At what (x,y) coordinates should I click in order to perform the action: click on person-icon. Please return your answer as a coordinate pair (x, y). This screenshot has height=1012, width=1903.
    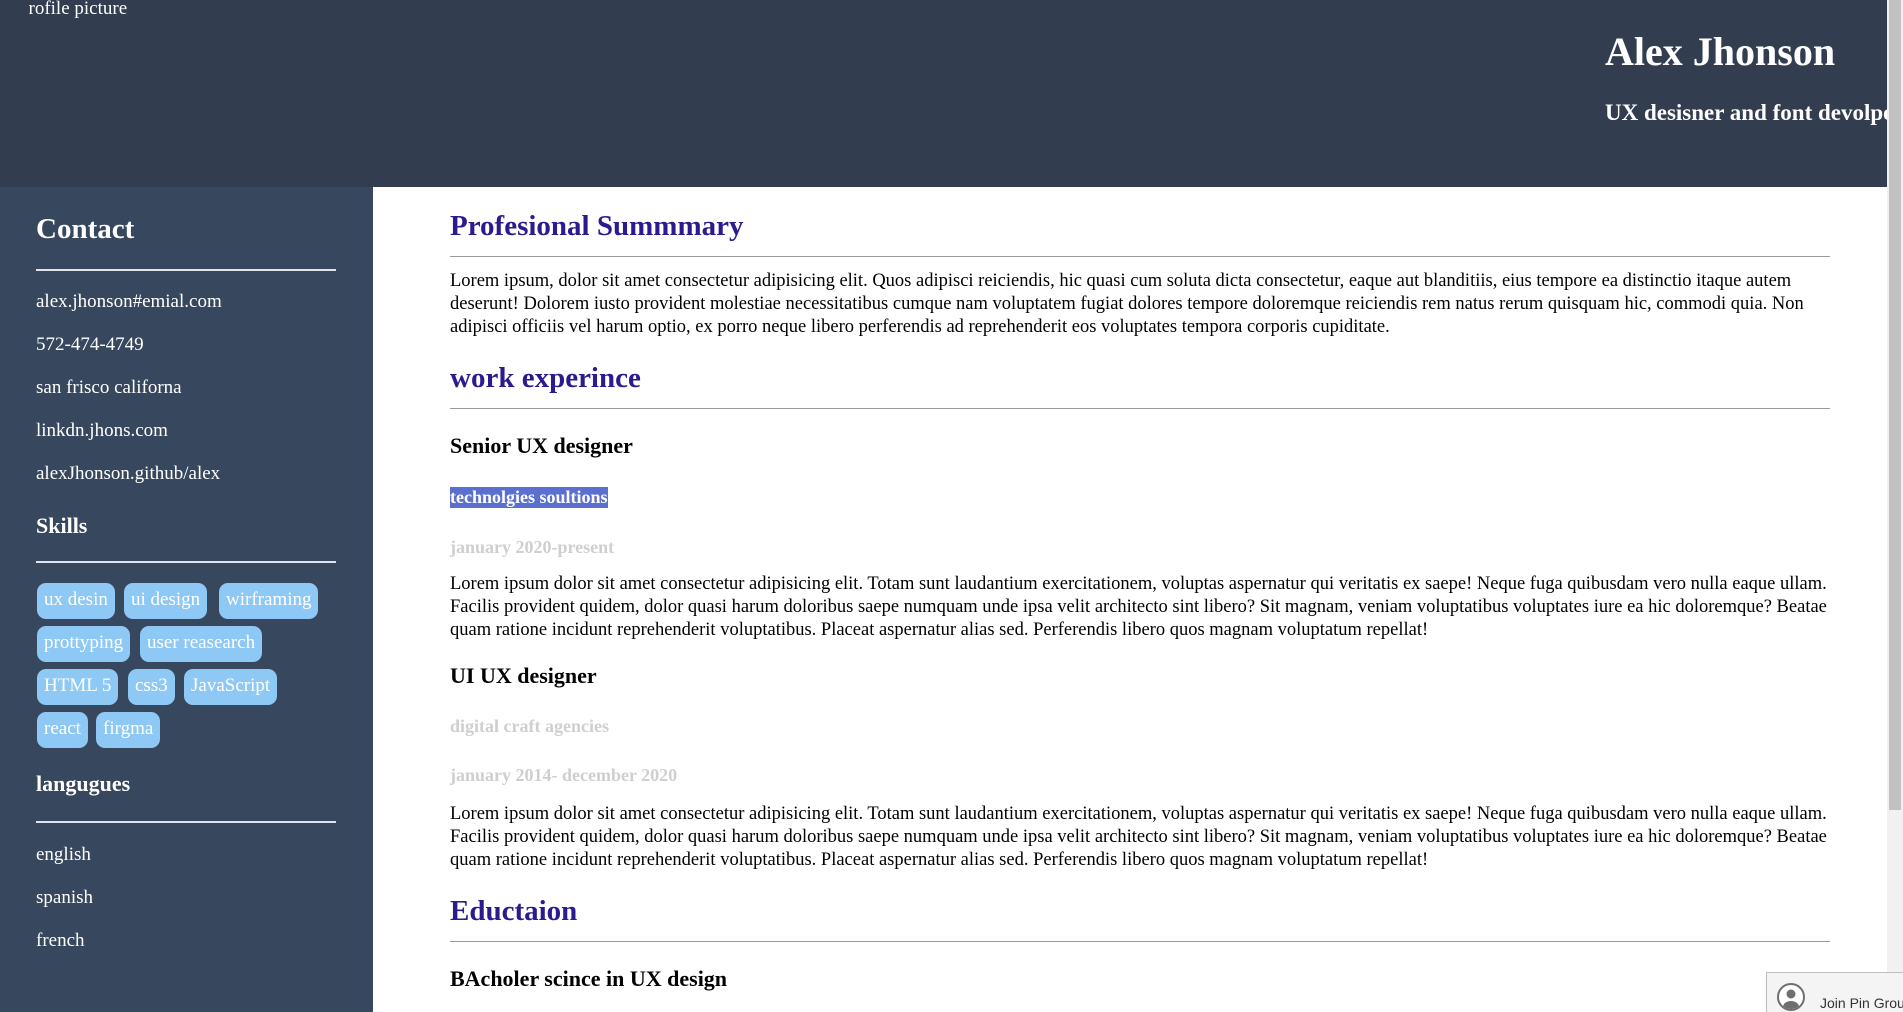
    Looking at the image, I should click on (1791, 999).